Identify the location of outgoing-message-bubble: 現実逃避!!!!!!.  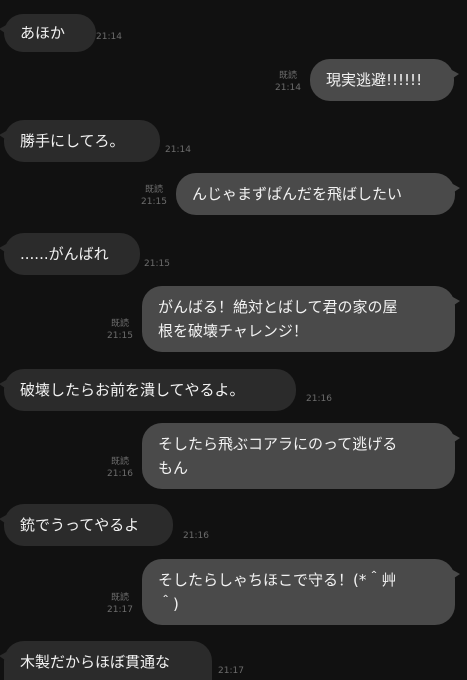
(384, 80).